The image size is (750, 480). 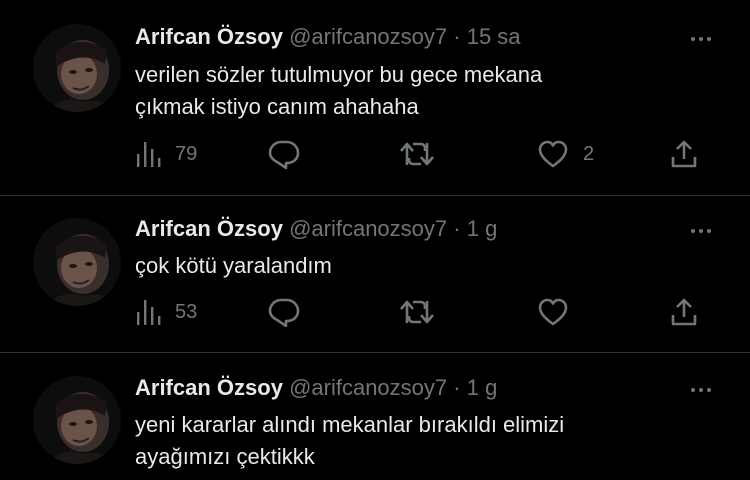 What do you see at coordinates (166, 312) in the screenshot?
I see `views-button: 53` at bounding box center [166, 312].